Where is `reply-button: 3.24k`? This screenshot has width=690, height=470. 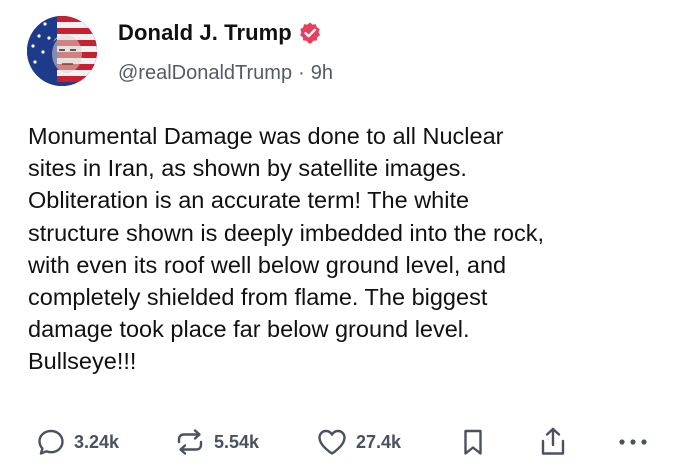
reply-button: 3.24k is located at coordinates (77, 442).